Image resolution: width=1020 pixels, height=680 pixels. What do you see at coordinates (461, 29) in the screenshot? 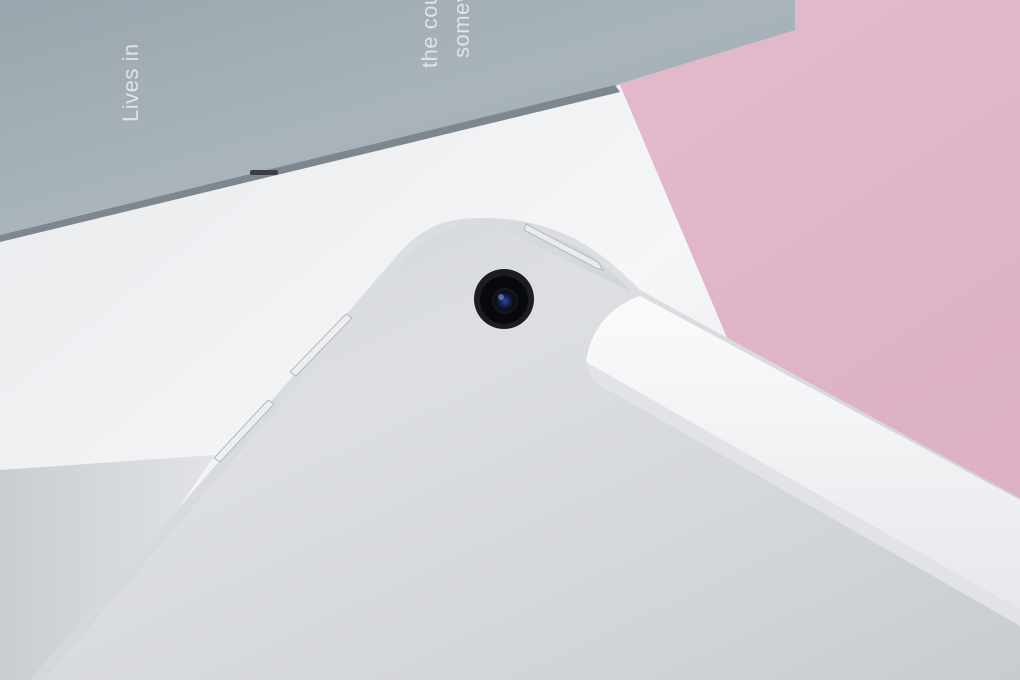
I see `book-cover-text-line-3: somev` at bounding box center [461, 29].